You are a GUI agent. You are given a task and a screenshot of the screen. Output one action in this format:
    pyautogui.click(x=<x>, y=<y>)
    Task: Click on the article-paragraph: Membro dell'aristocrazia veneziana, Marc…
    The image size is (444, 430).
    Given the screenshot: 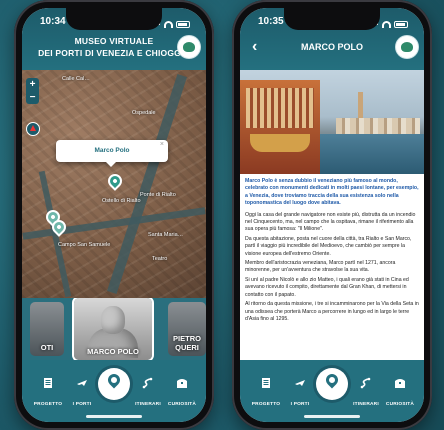 What is the action you would take?
    pyautogui.click(x=320, y=267)
    